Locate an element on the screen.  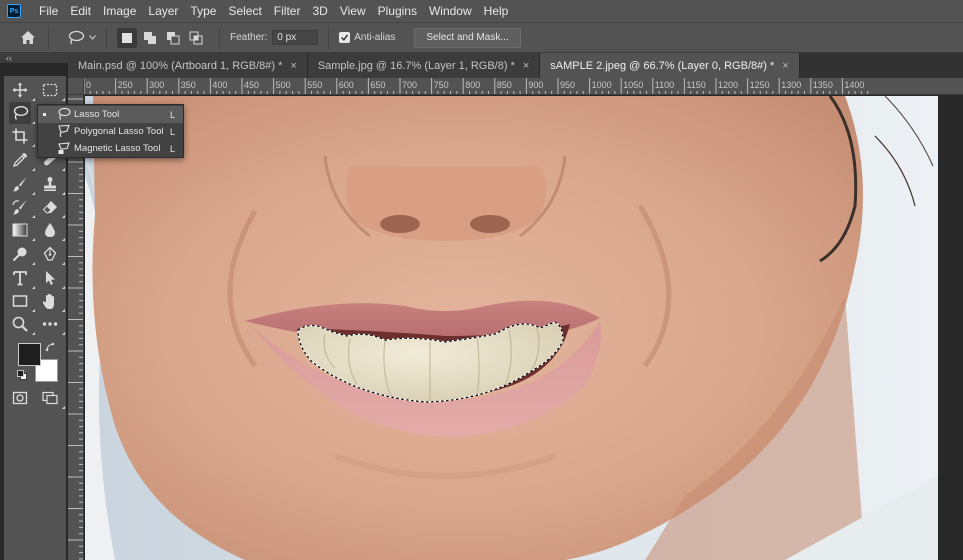
crop-tool is located at coordinates (20, 136).